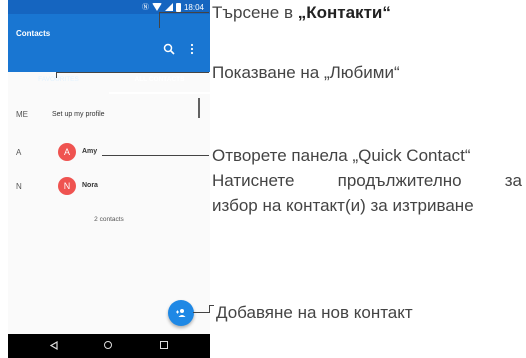  I want to click on section-me: ME, so click(22, 114).